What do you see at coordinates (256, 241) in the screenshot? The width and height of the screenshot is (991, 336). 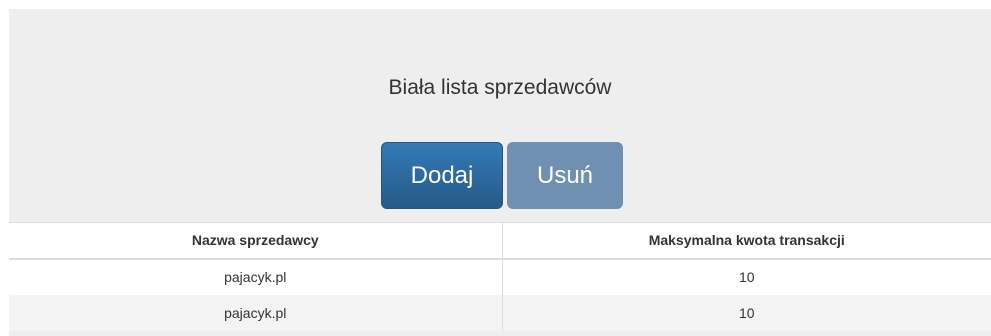 I see `column-header-merchant-name: Nazwa sprzedawcy` at bounding box center [256, 241].